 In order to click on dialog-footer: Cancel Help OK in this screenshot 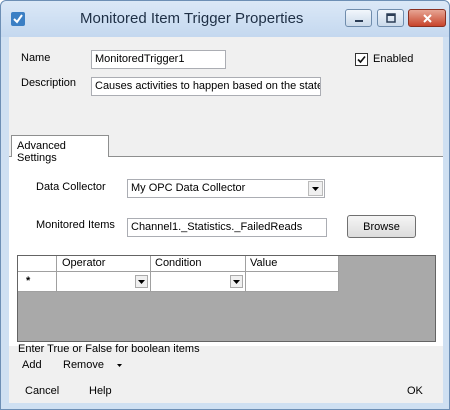, I will do `click(226, 390)`.